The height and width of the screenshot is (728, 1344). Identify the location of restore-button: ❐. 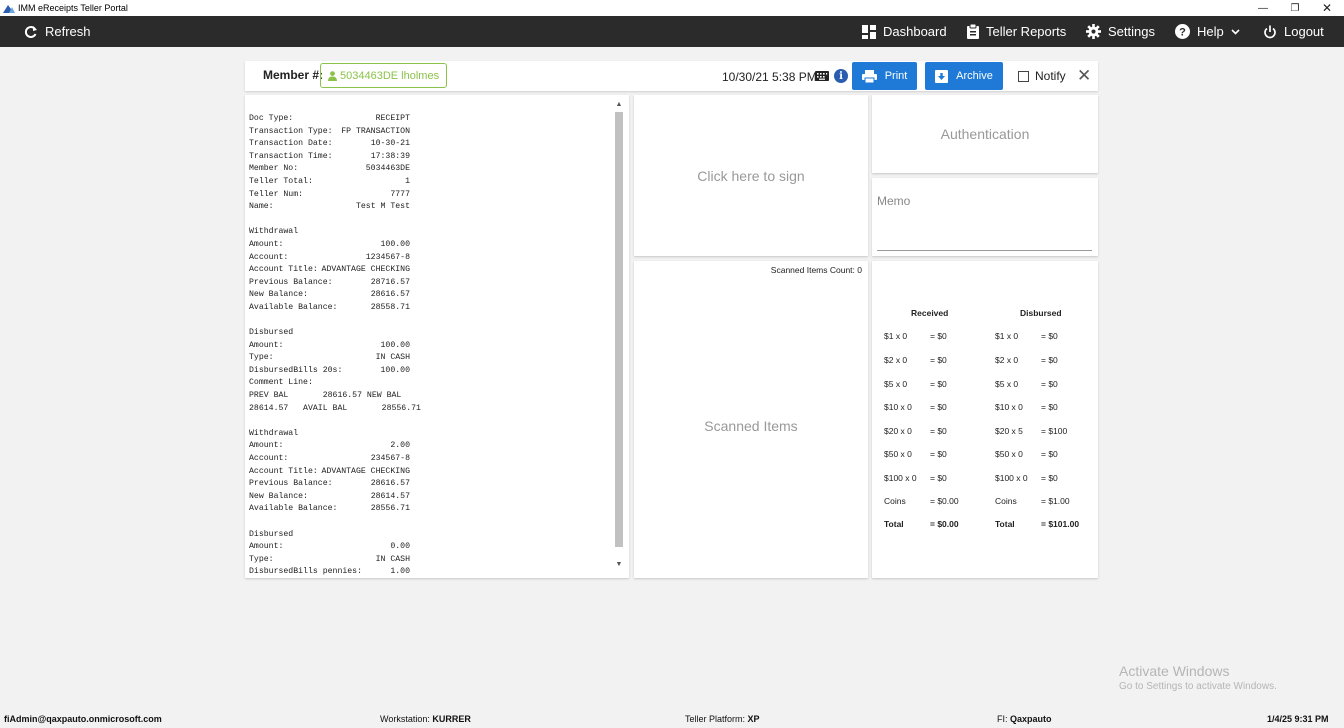
(1295, 8).